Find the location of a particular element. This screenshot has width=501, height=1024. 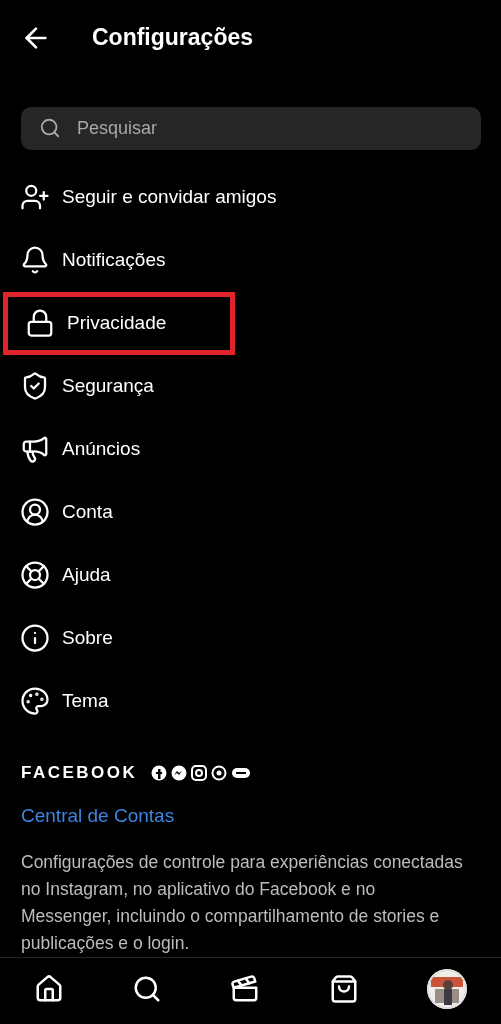

settings-label: Ajuda is located at coordinates (86, 575).